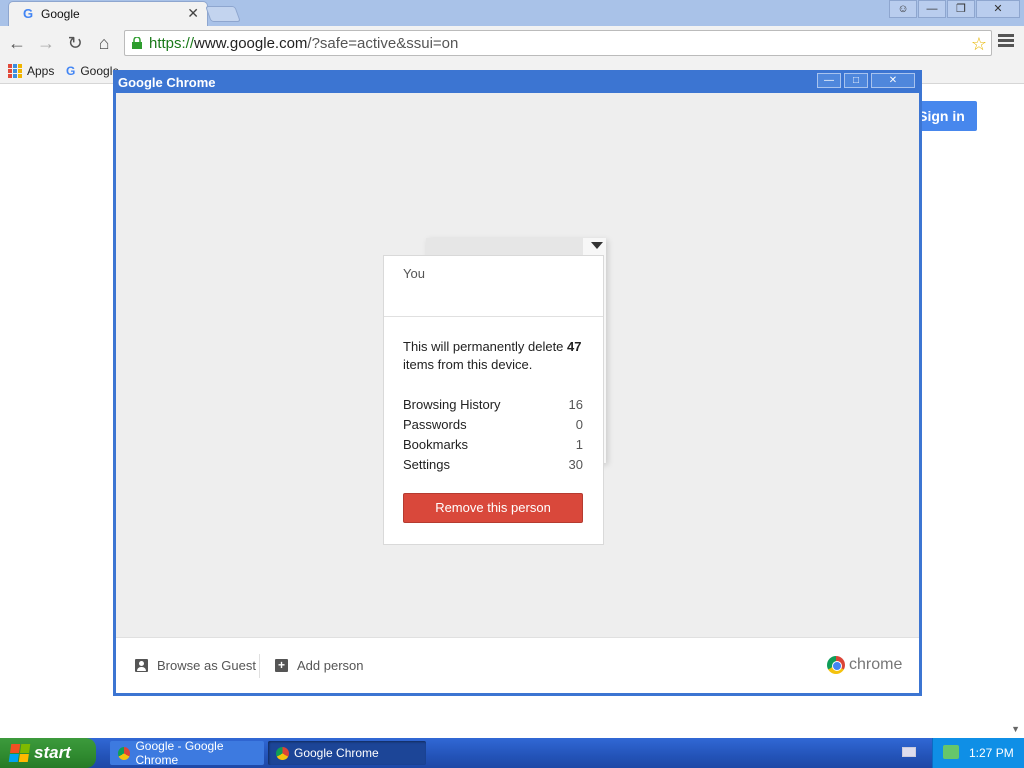 Image resolution: width=1024 pixels, height=768 pixels. What do you see at coordinates (512, 13) in the screenshot?
I see `browser-titlebar: G Google ✕ ☺ — ❐ ✕` at bounding box center [512, 13].